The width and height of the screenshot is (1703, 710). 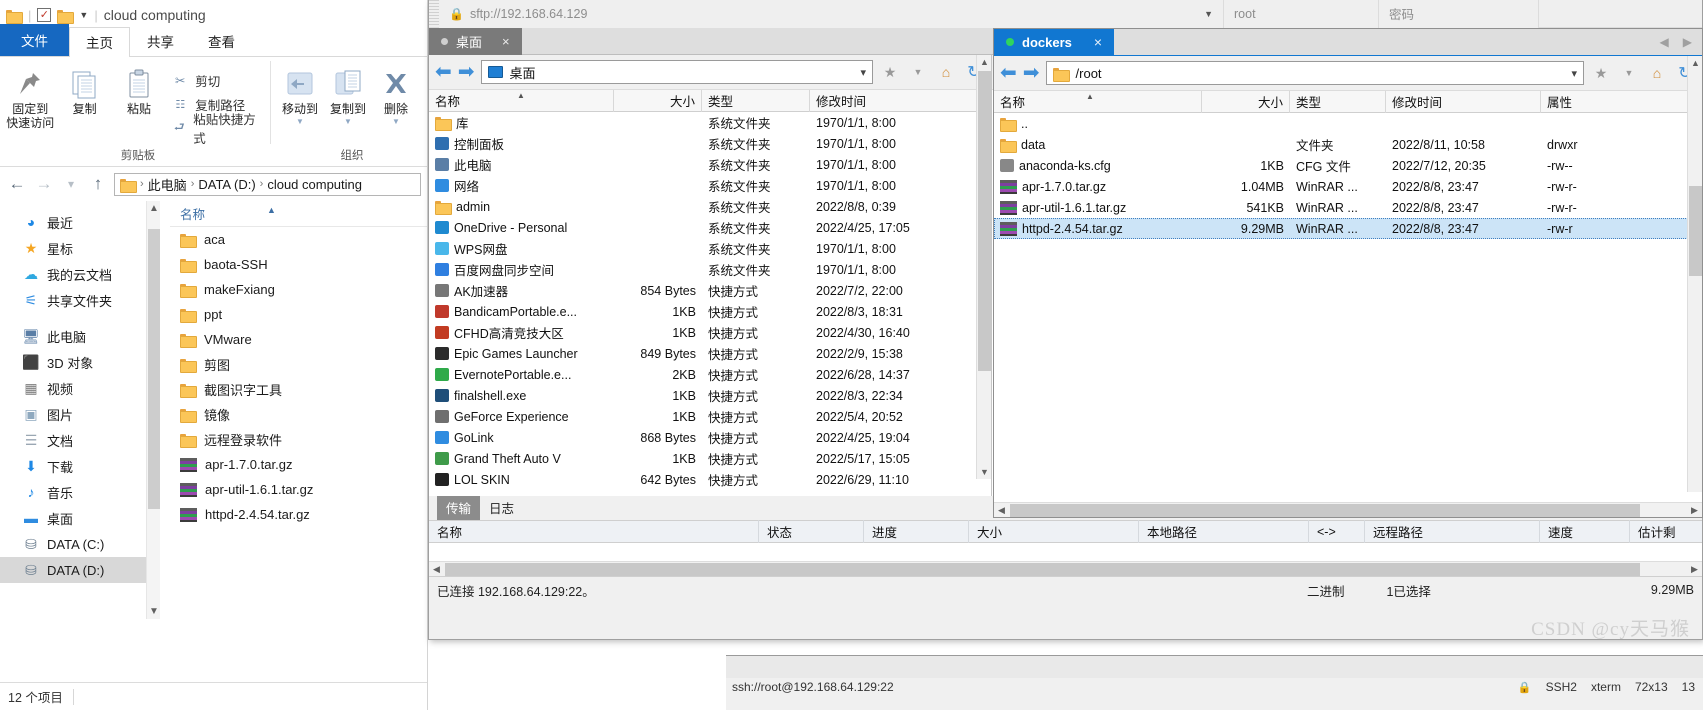 What do you see at coordinates (298, 464) in the screenshot?
I see `list-item: apr-1.7.0.tar.gz` at bounding box center [298, 464].